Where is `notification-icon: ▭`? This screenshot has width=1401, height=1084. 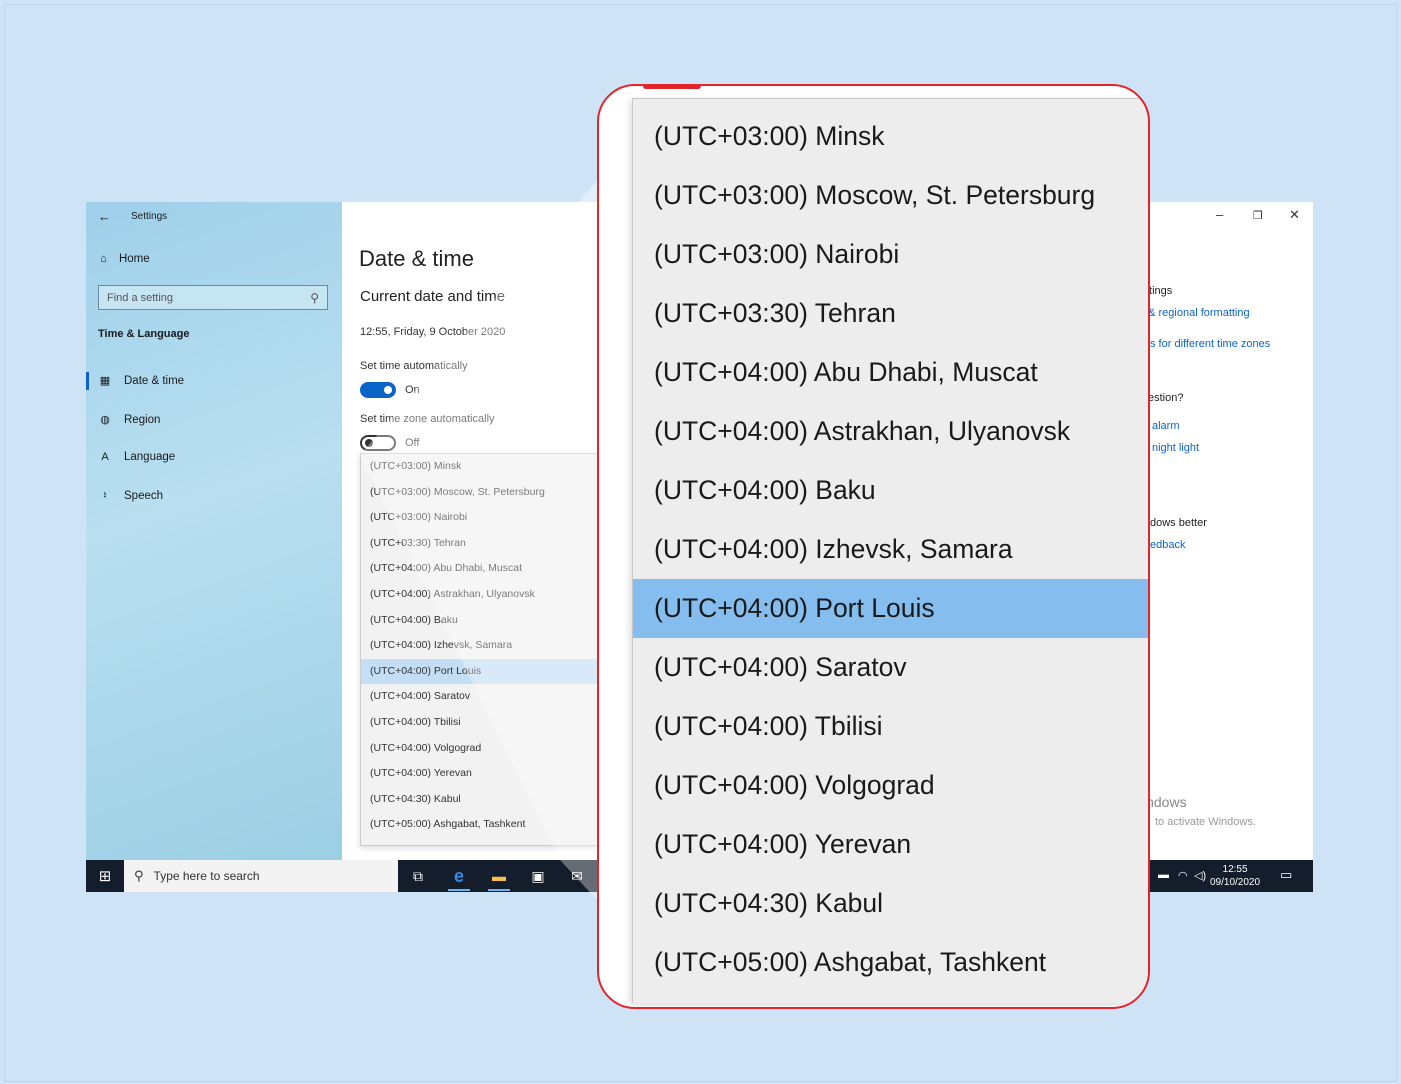 notification-icon: ▭ is located at coordinates (1286, 875).